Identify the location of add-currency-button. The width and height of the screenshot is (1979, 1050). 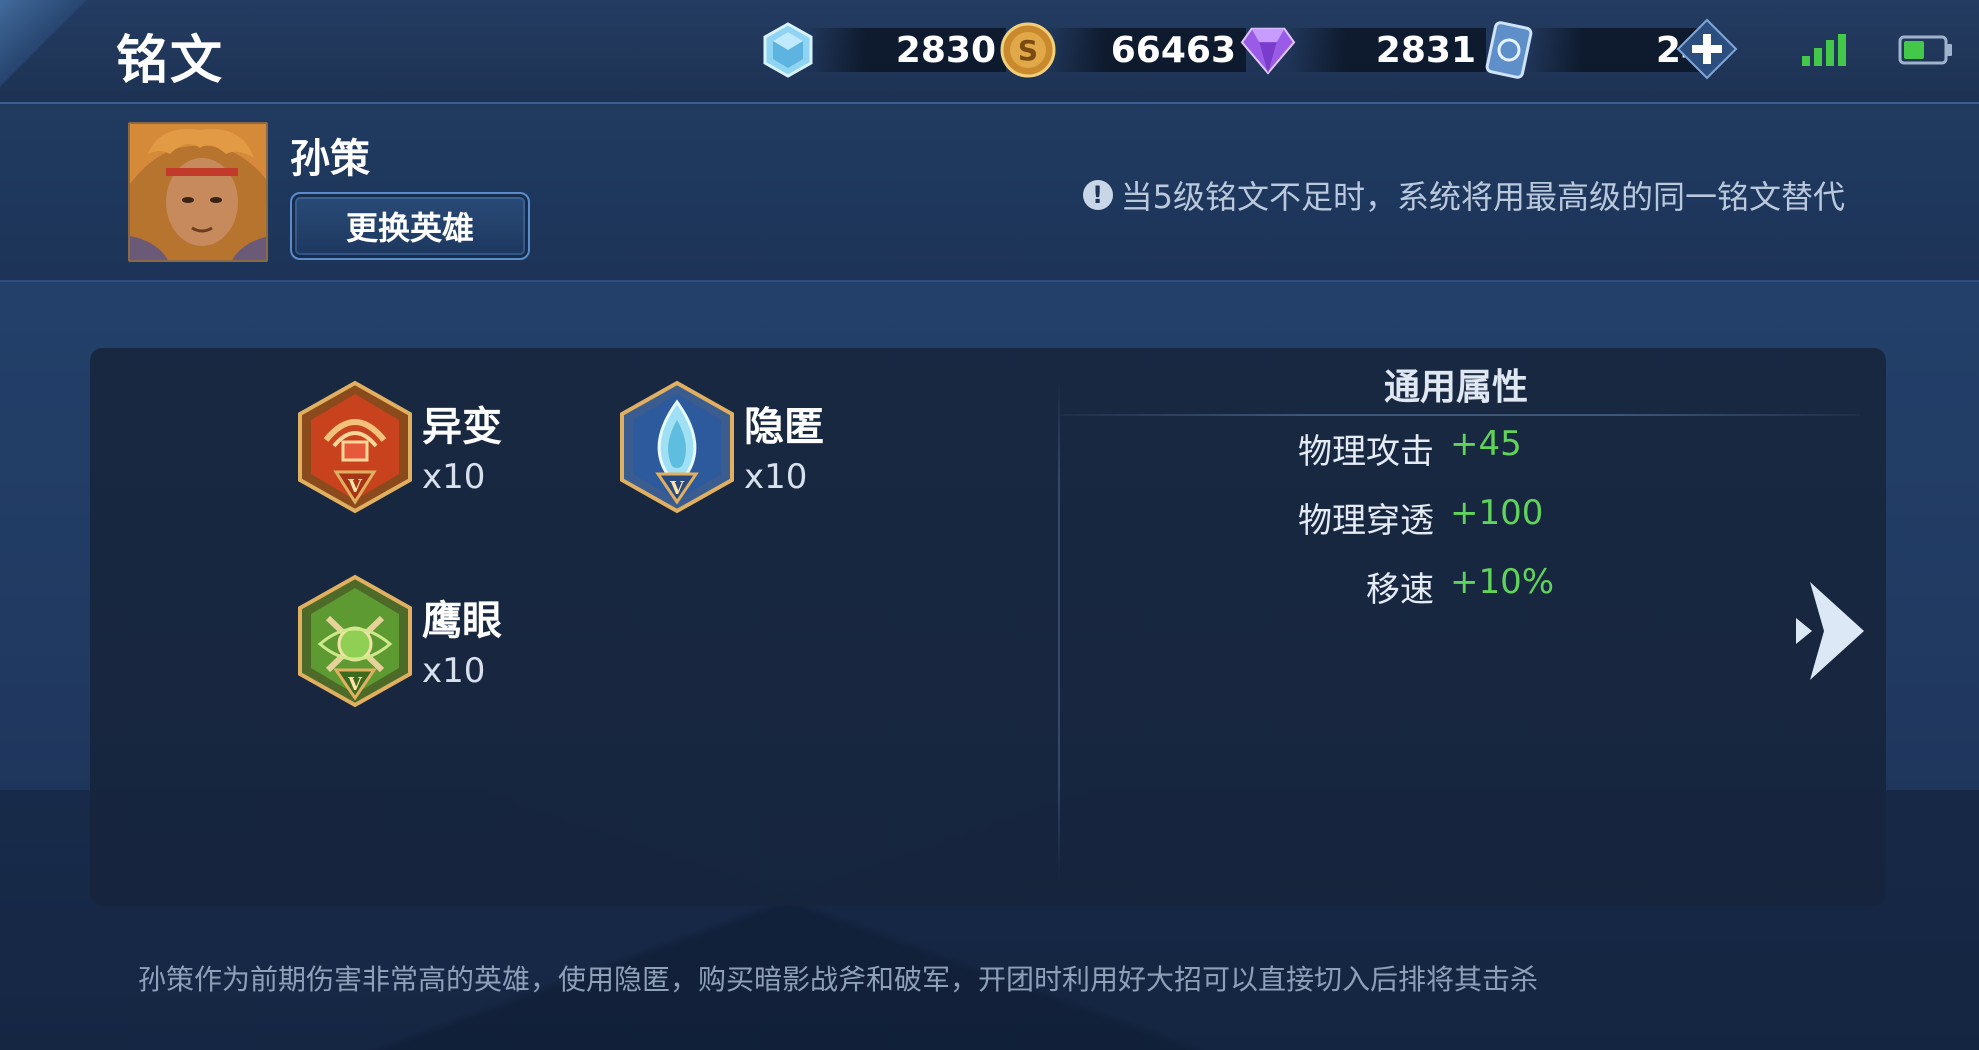
(1707, 49).